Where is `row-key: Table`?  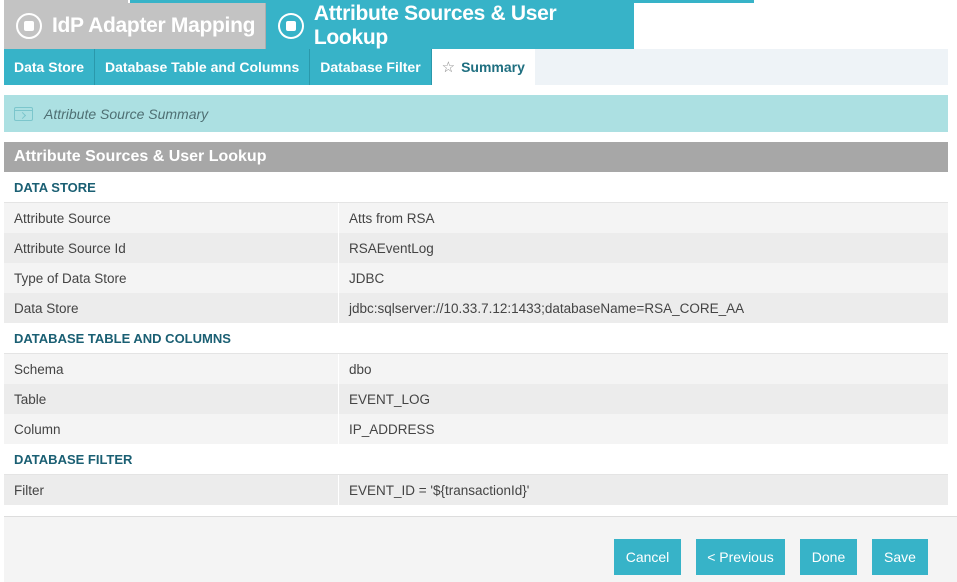
row-key: Table is located at coordinates (171, 399).